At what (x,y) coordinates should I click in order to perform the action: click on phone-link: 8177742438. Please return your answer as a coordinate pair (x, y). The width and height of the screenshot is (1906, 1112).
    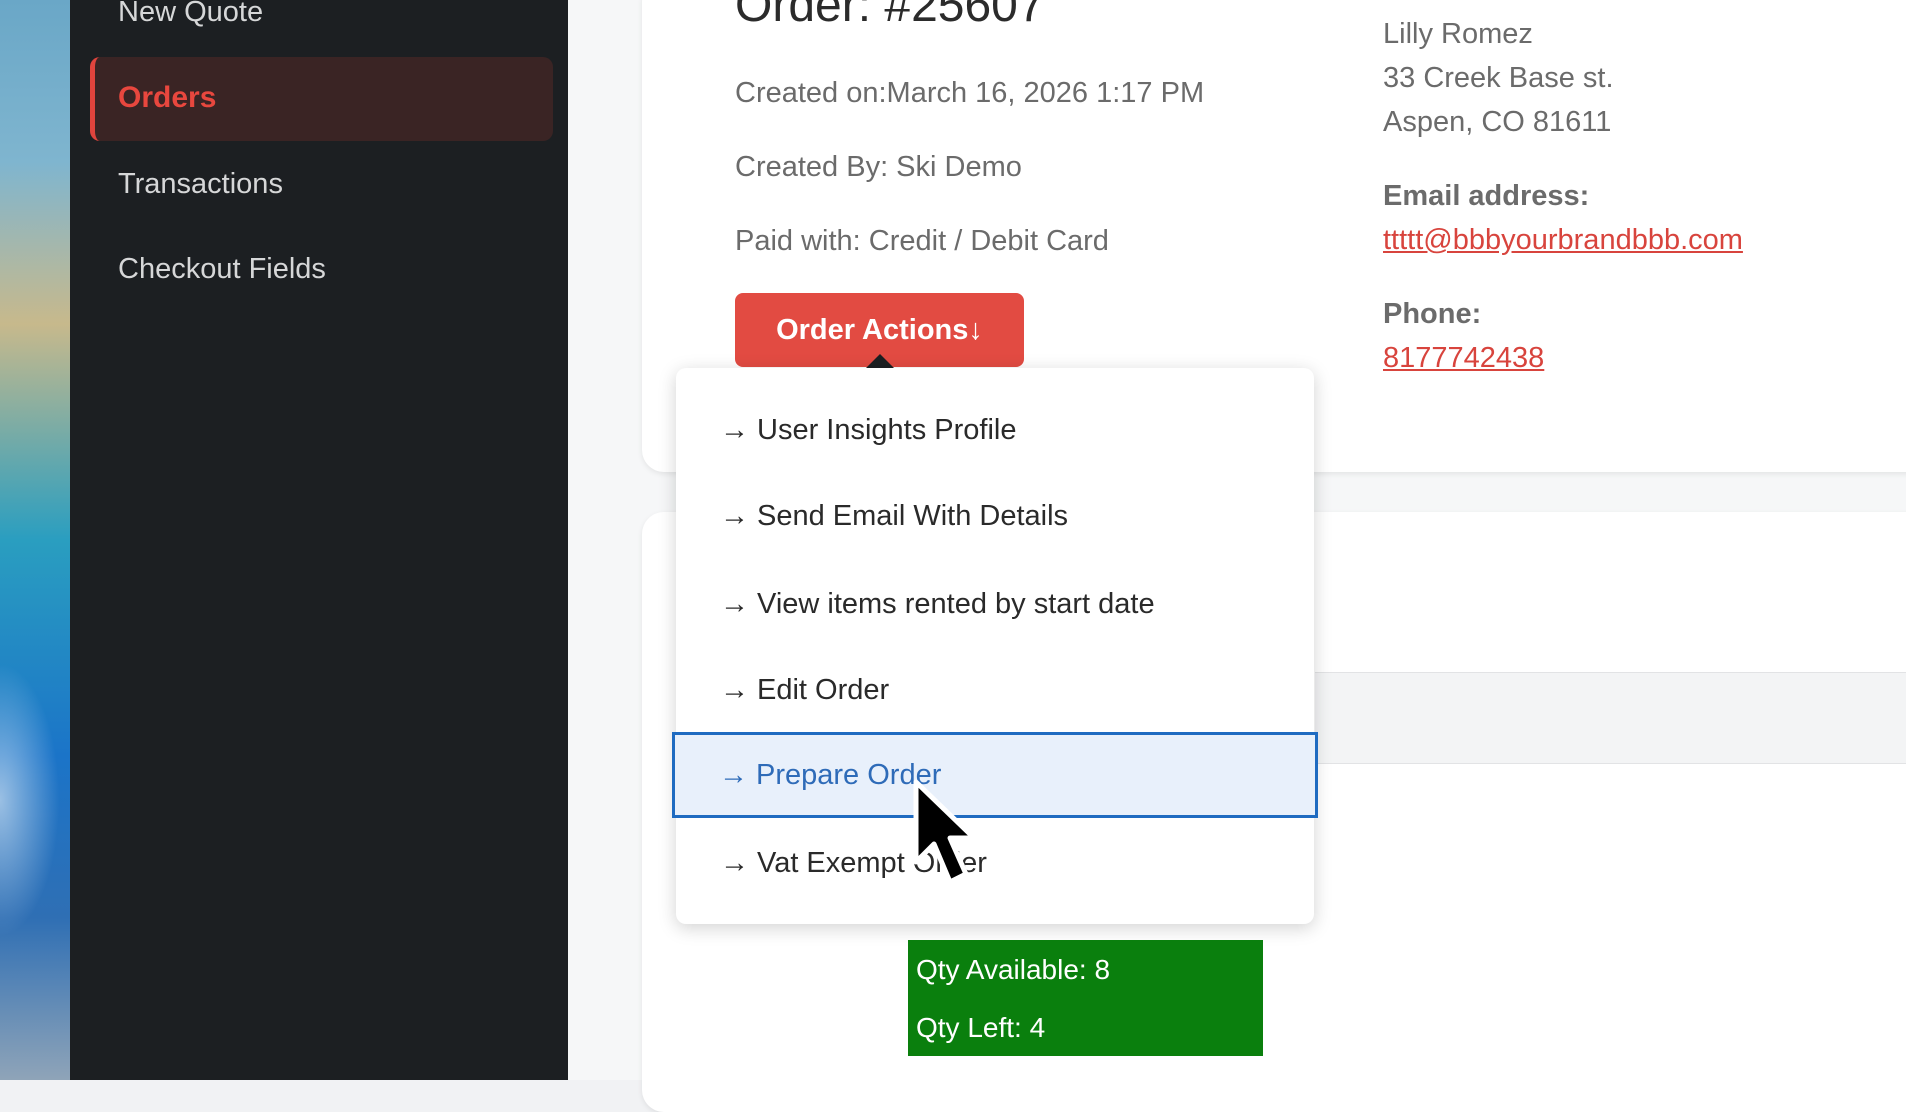
    Looking at the image, I should click on (1463, 358).